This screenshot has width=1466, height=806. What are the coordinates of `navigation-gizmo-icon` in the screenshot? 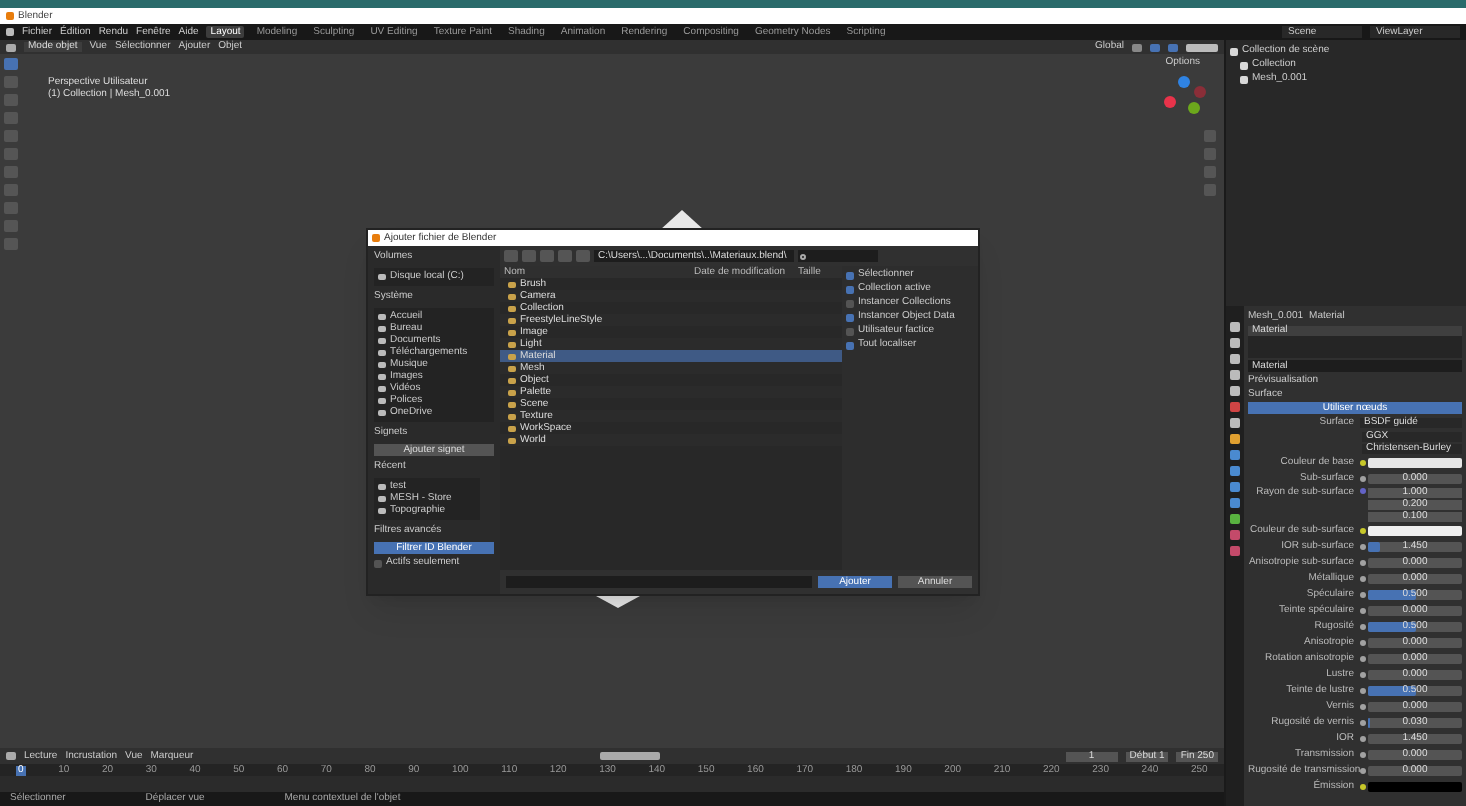 It's located at (1184, 96).